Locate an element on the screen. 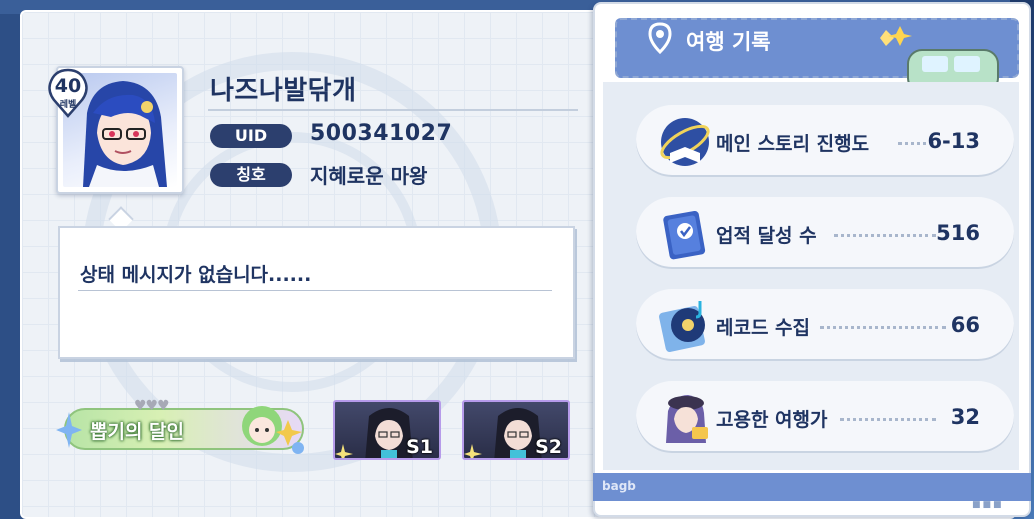 The height and width of the screenshot is (519, 1034). gacha-master-badge: ♥♥♥ 뽑기의 달인 is located at coordinates (185, 429).